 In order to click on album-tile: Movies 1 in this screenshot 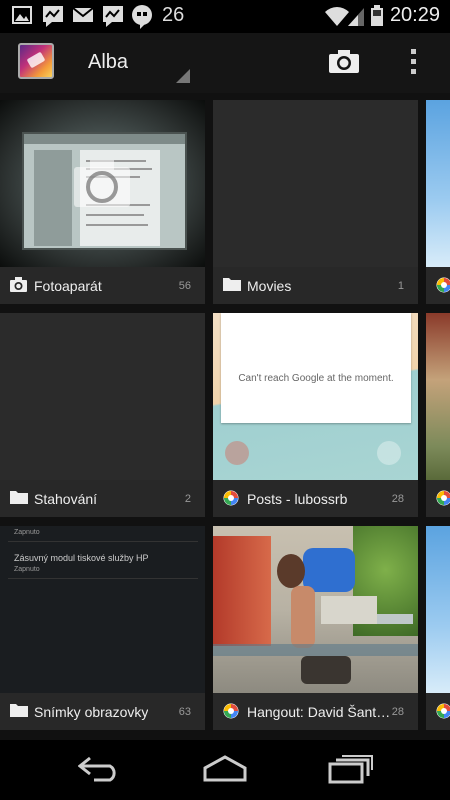, I will do `click(315, 202)`.